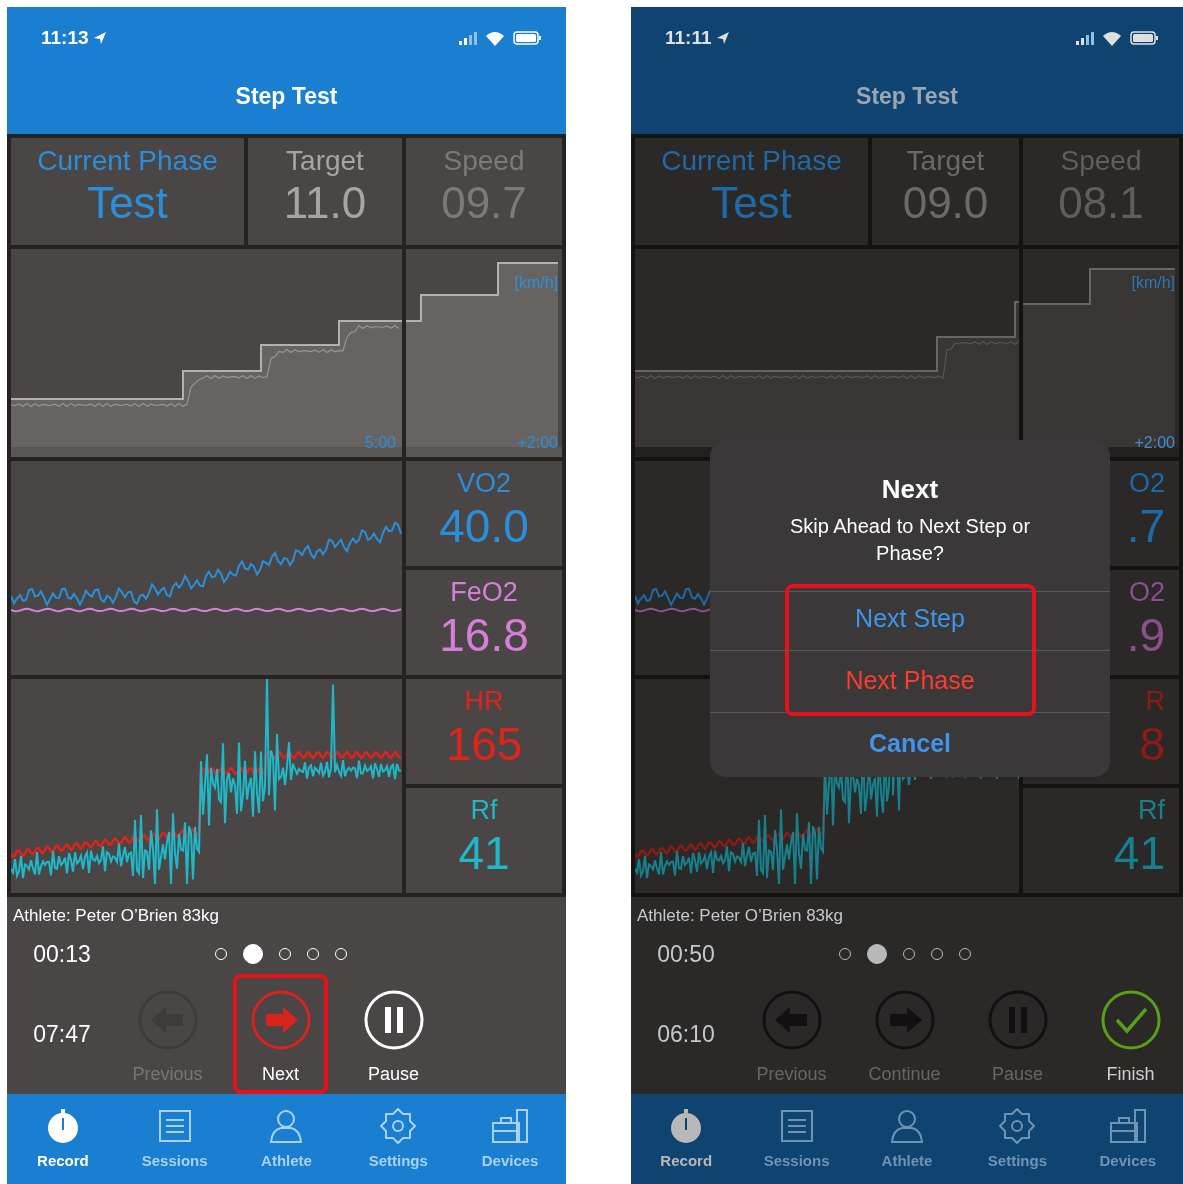 Image resolution: width=1183 pixels, height=1184 pixels. I want to click on metric-label: VO2, so click(484, 483).